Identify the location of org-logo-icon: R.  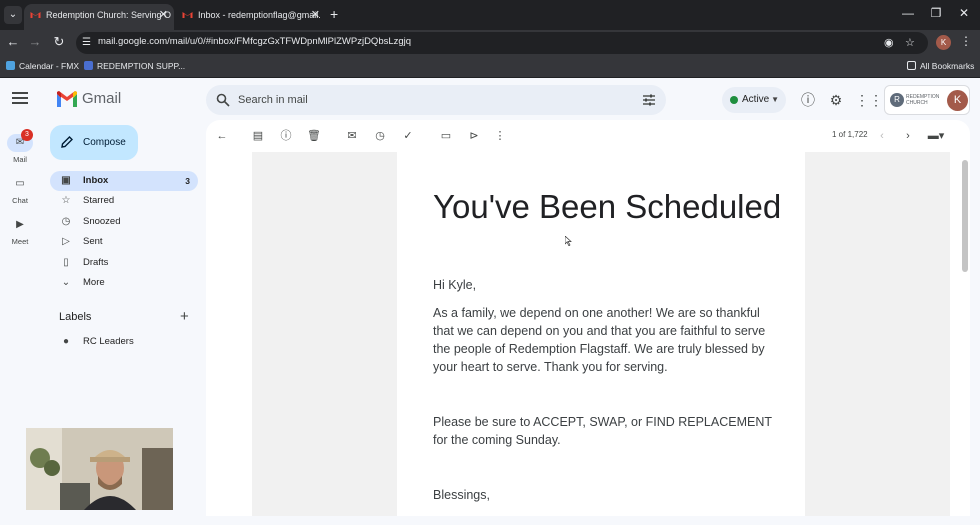
(897, 100).